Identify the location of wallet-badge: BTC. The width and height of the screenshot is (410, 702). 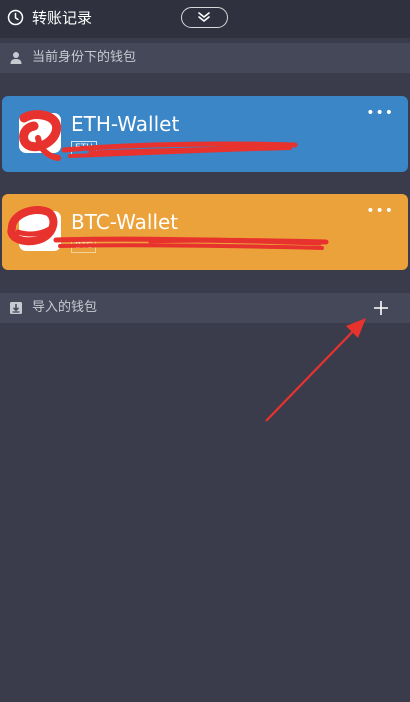
(84, 246).